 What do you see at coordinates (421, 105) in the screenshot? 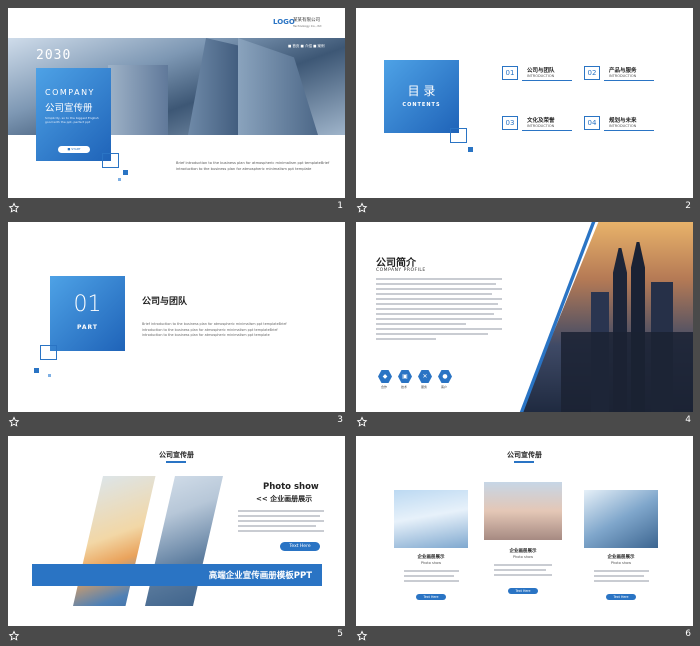
I see `contents-heading-en: CONTENTS` at bounding box center [421, 105].